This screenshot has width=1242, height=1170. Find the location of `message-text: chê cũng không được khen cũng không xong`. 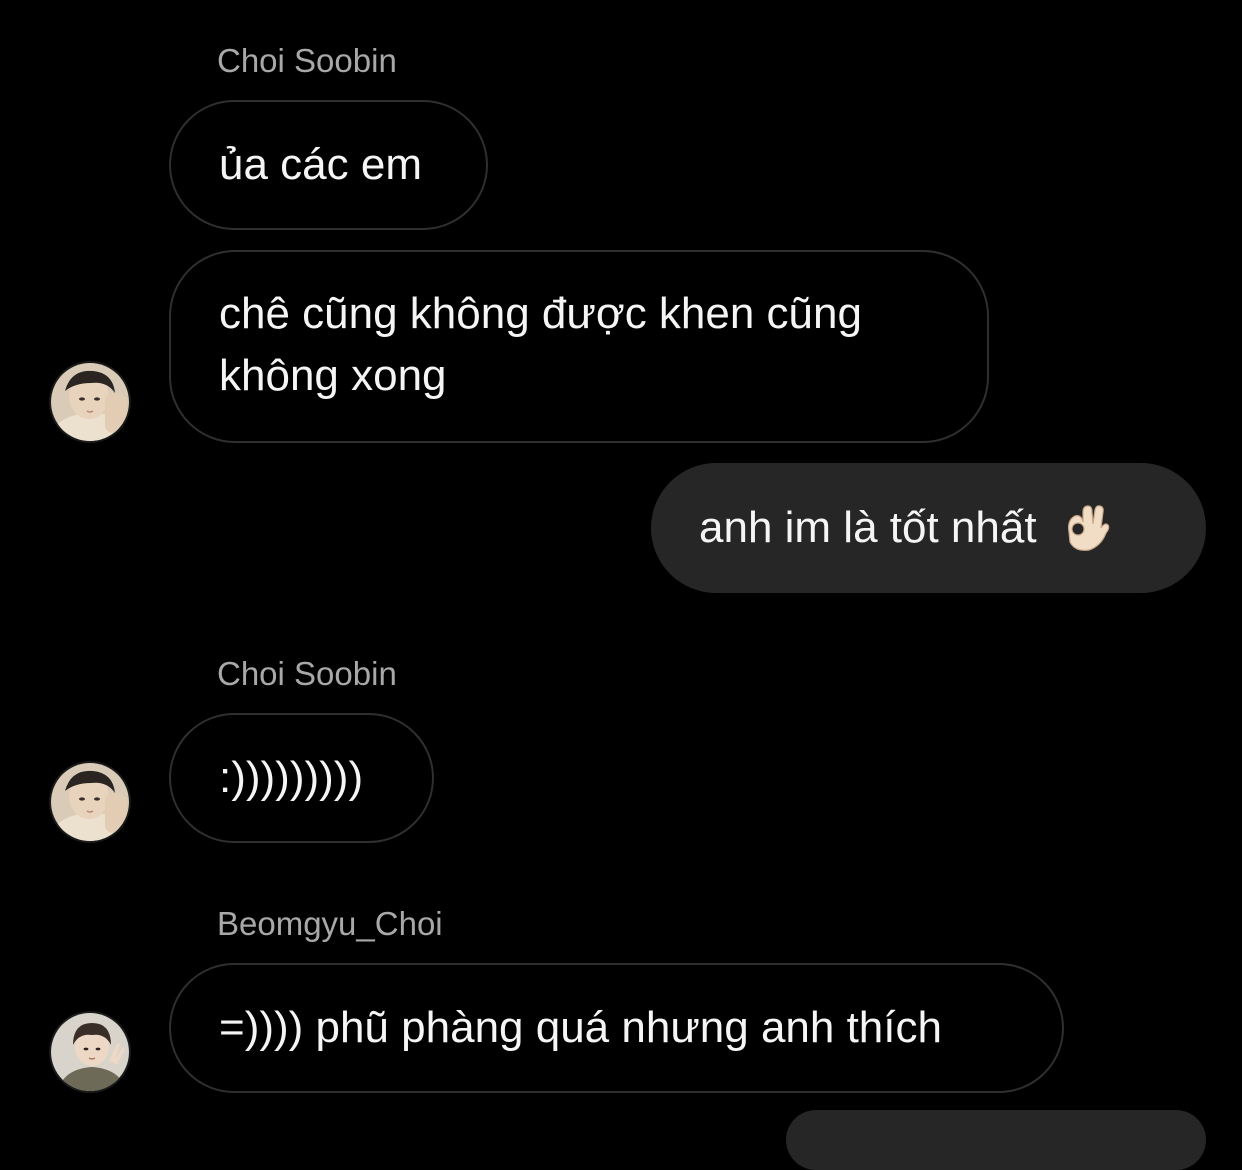

message-text: chê cũng không được khen cũng không xong is located at coordinates (540, 344).